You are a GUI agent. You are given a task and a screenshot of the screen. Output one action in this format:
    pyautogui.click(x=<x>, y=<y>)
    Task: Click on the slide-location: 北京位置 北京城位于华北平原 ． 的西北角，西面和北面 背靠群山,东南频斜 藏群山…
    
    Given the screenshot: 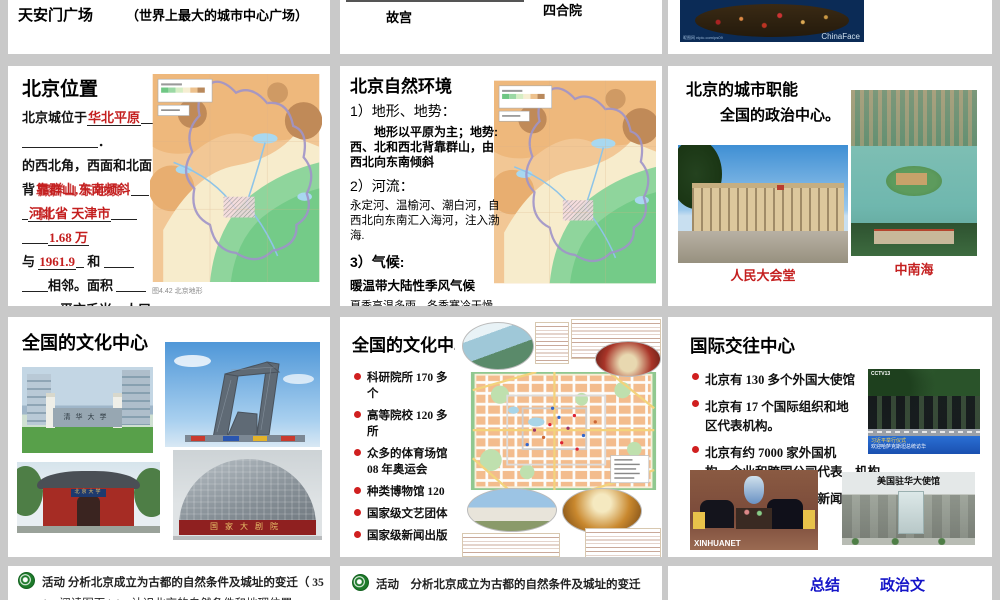 What is the action you would take?
    pyautogui.click(x=169, y=186)
    